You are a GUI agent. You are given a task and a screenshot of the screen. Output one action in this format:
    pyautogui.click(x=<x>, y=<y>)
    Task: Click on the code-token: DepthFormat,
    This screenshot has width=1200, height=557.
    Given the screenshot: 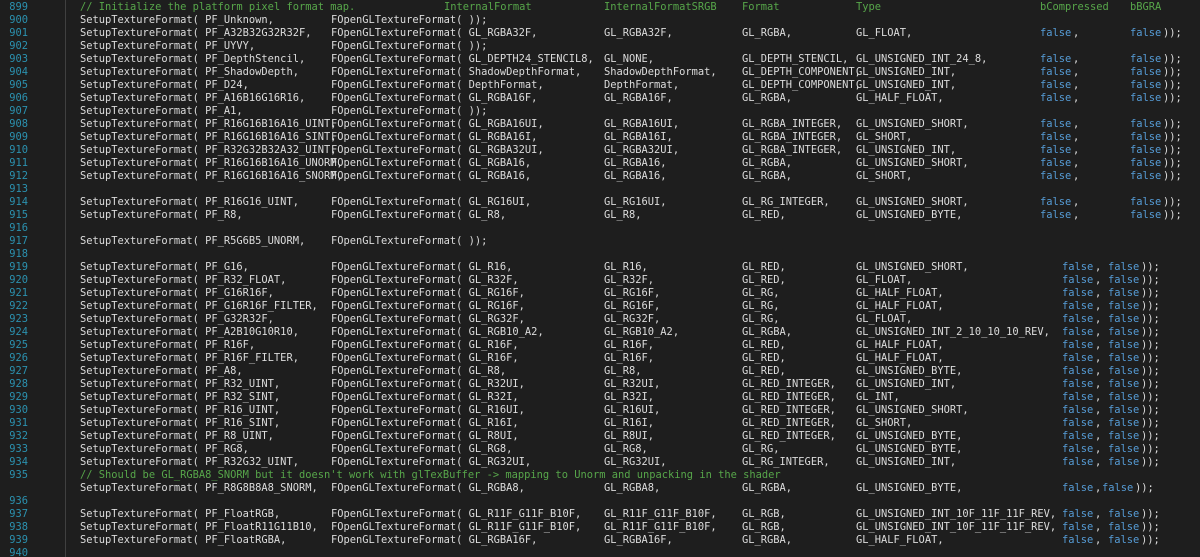 What is the action you would take?
    pyautogui.click(x=642, y=85)
    